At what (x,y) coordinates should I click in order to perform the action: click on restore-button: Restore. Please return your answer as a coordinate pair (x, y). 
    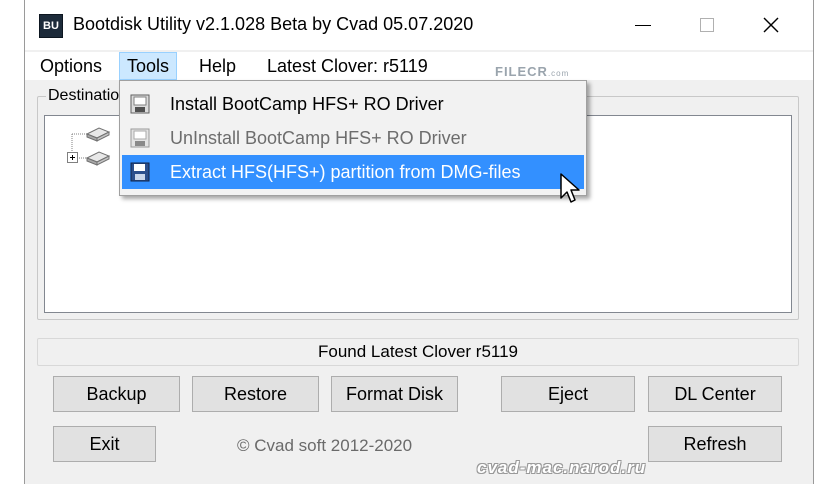
    Looking at the image, I should click on (255, 394).